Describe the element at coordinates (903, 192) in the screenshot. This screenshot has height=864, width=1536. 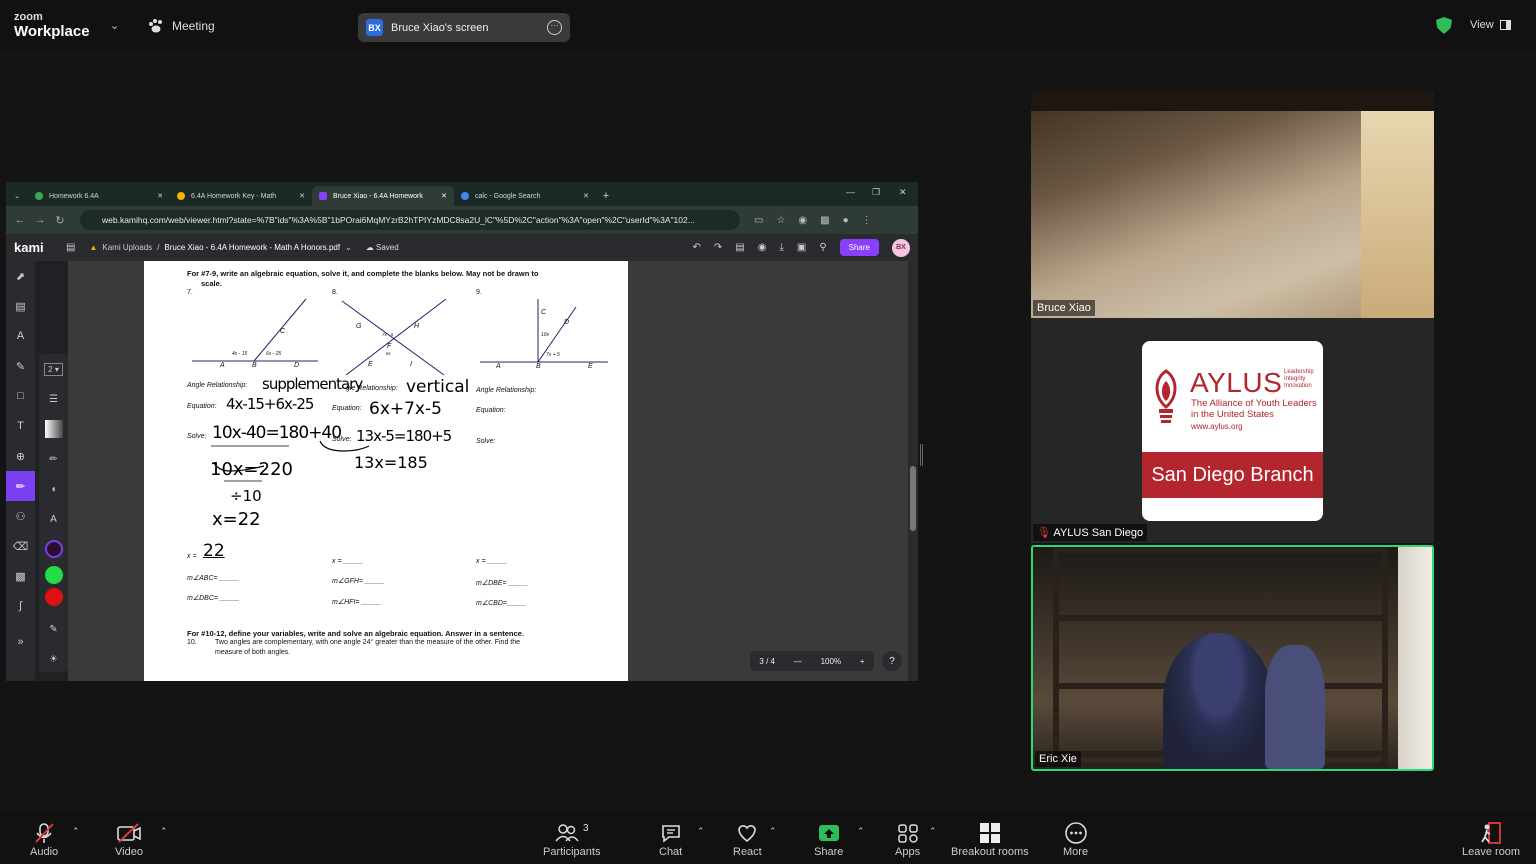
I see `window-close-icon: ✕` at that location.